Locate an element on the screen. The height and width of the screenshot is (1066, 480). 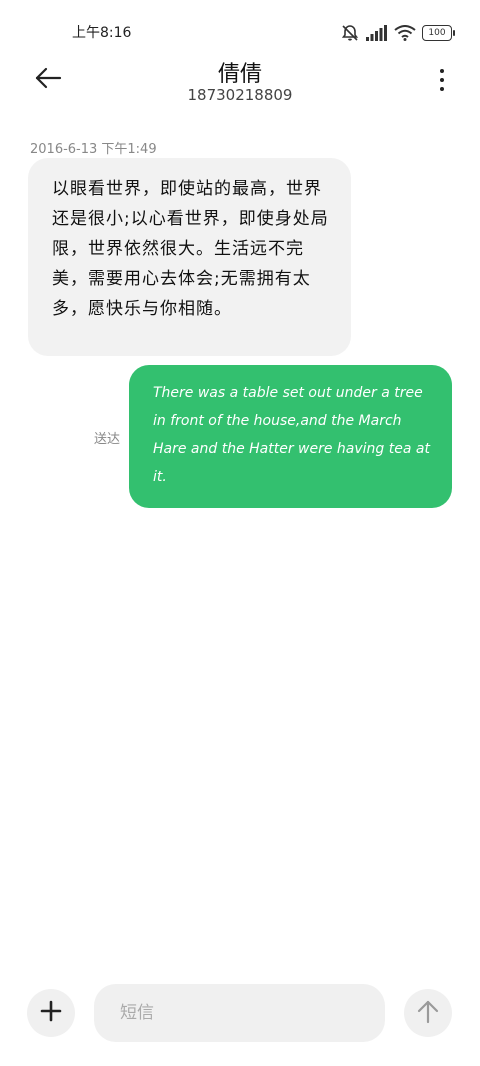
message-input is located at coordinates (239, 1013).